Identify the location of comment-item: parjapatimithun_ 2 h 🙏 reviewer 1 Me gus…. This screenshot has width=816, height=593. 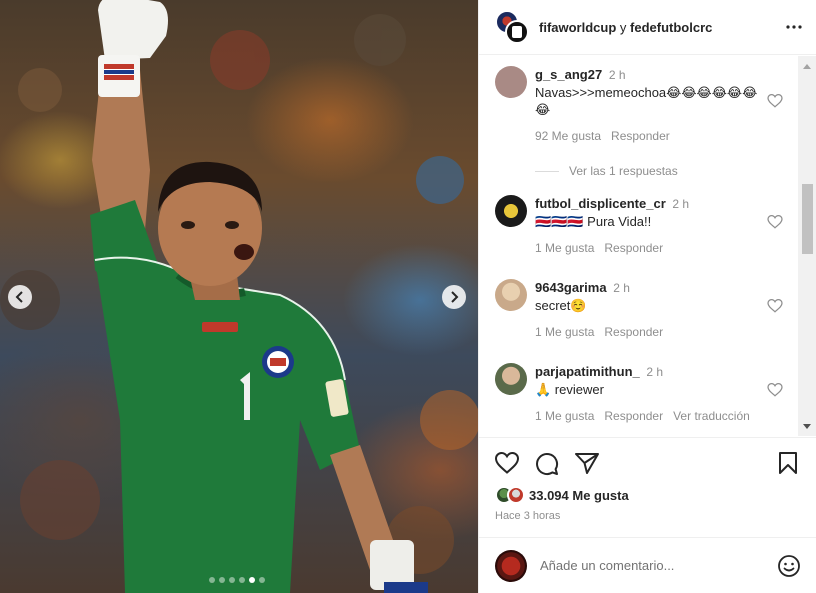
(643, 394).